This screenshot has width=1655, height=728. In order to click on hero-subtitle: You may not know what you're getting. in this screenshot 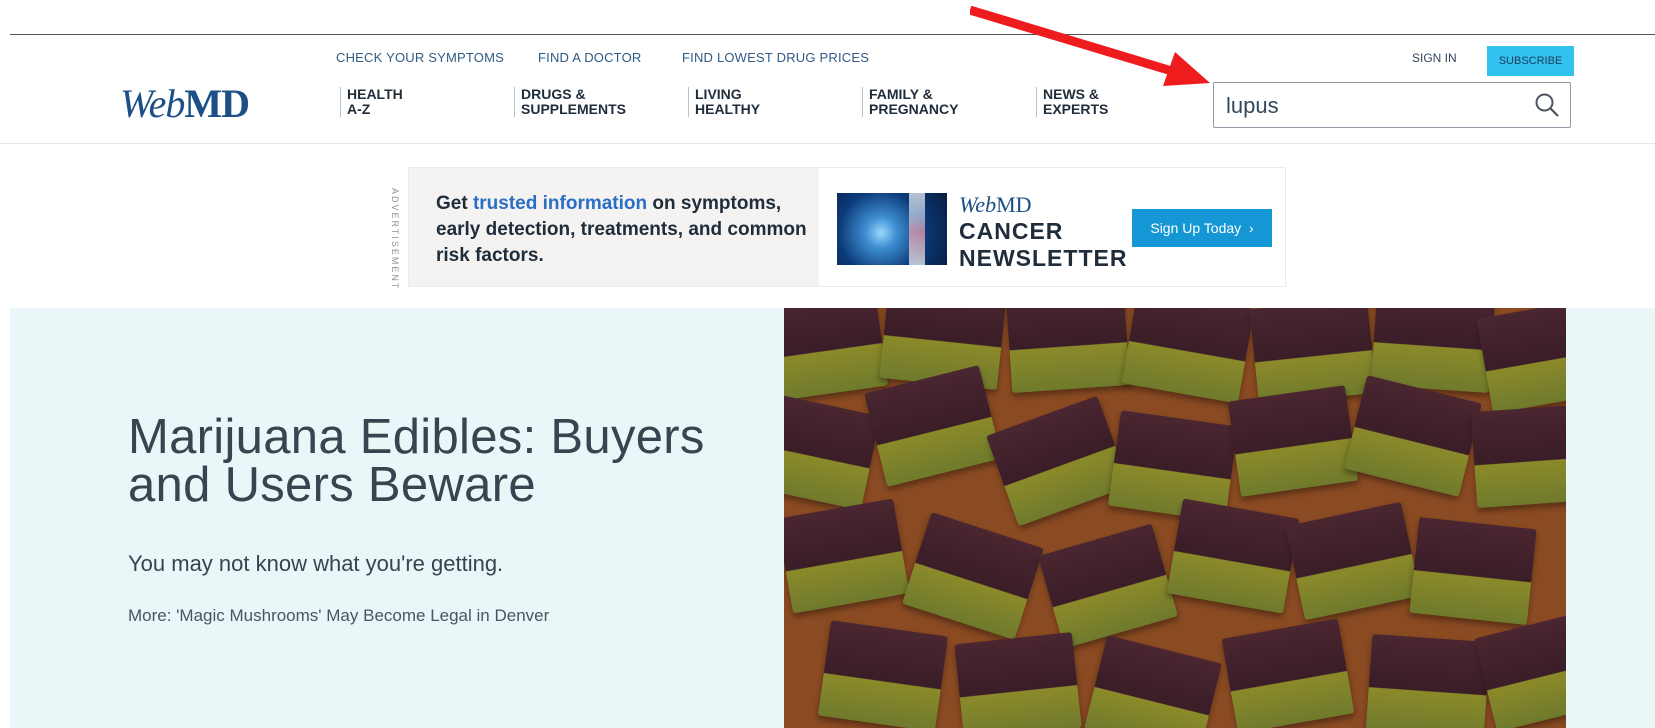, I will do `click(316, 563)`.